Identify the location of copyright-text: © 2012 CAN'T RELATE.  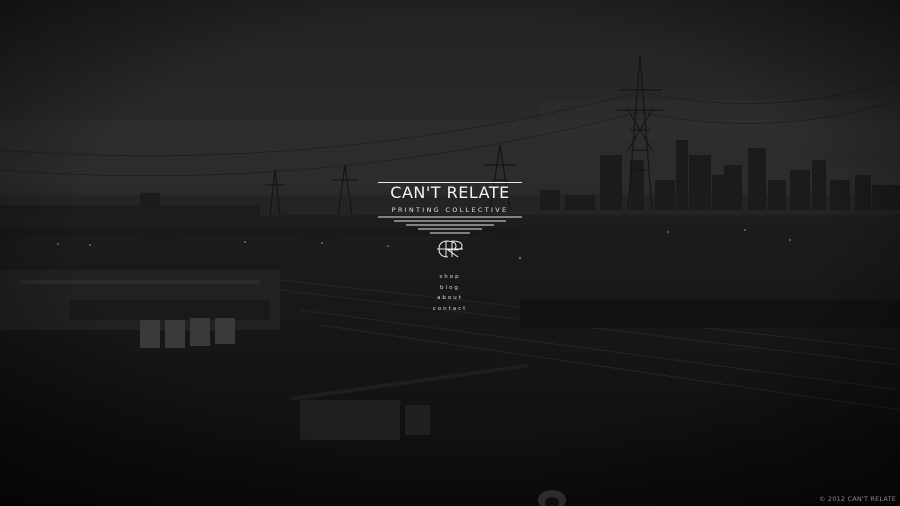
(857, 499).